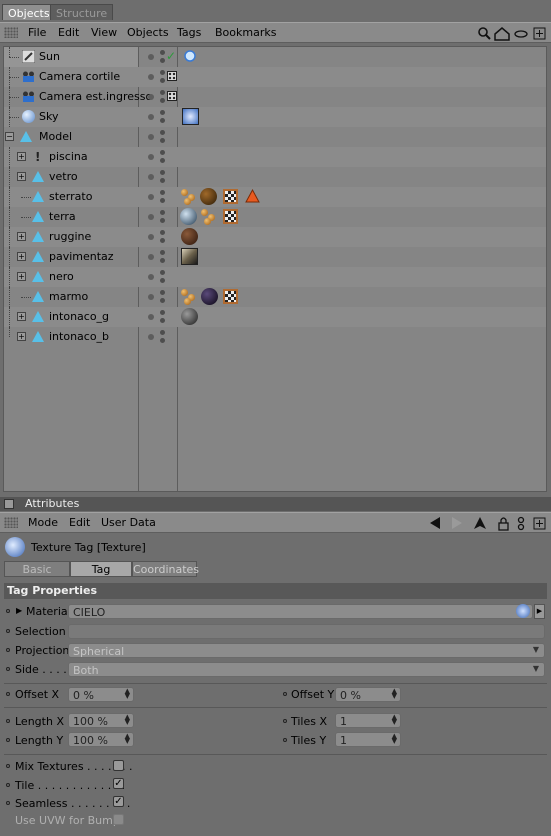  I want to click on side-dropdown: Both ▼, so click(306, 669).